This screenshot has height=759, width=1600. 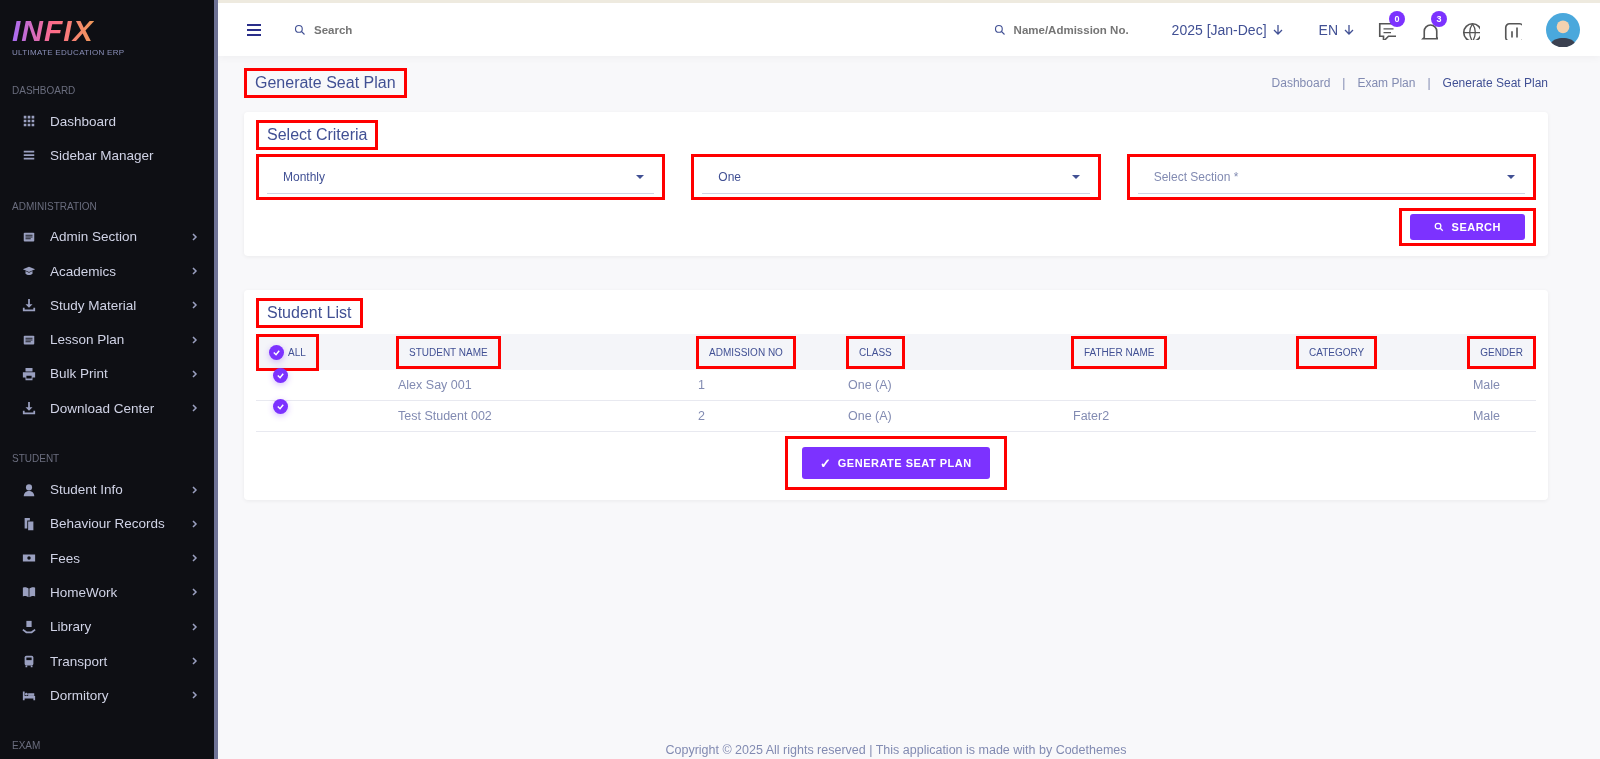 What do you see at coordinates (29, 626) in the screenshot?
I see `hand-book-icon` at bounding box center [29, 626].